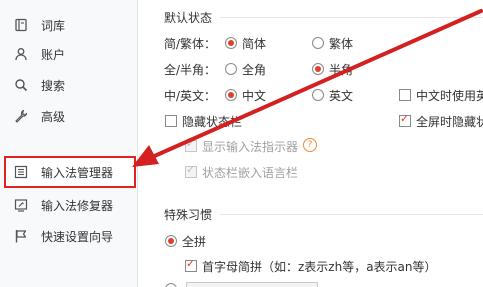 Image resolution: width=483 pixels, height=287 pixels. Describe the element at coordinates (318, 69) in the screenshot. I see `radio-half-width` at that location.